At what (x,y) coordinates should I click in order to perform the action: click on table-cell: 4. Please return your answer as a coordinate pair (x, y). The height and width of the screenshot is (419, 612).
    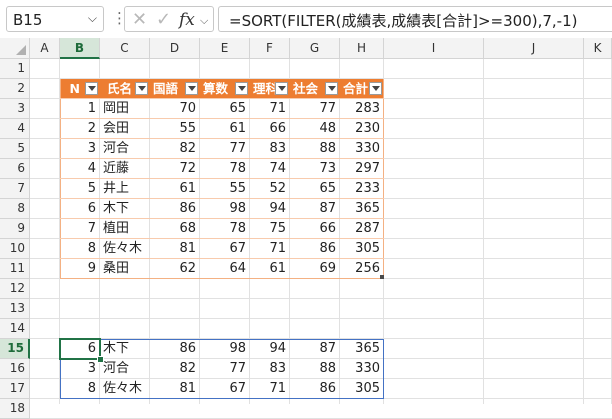
    Looking at the image, I should click on (80, 169).